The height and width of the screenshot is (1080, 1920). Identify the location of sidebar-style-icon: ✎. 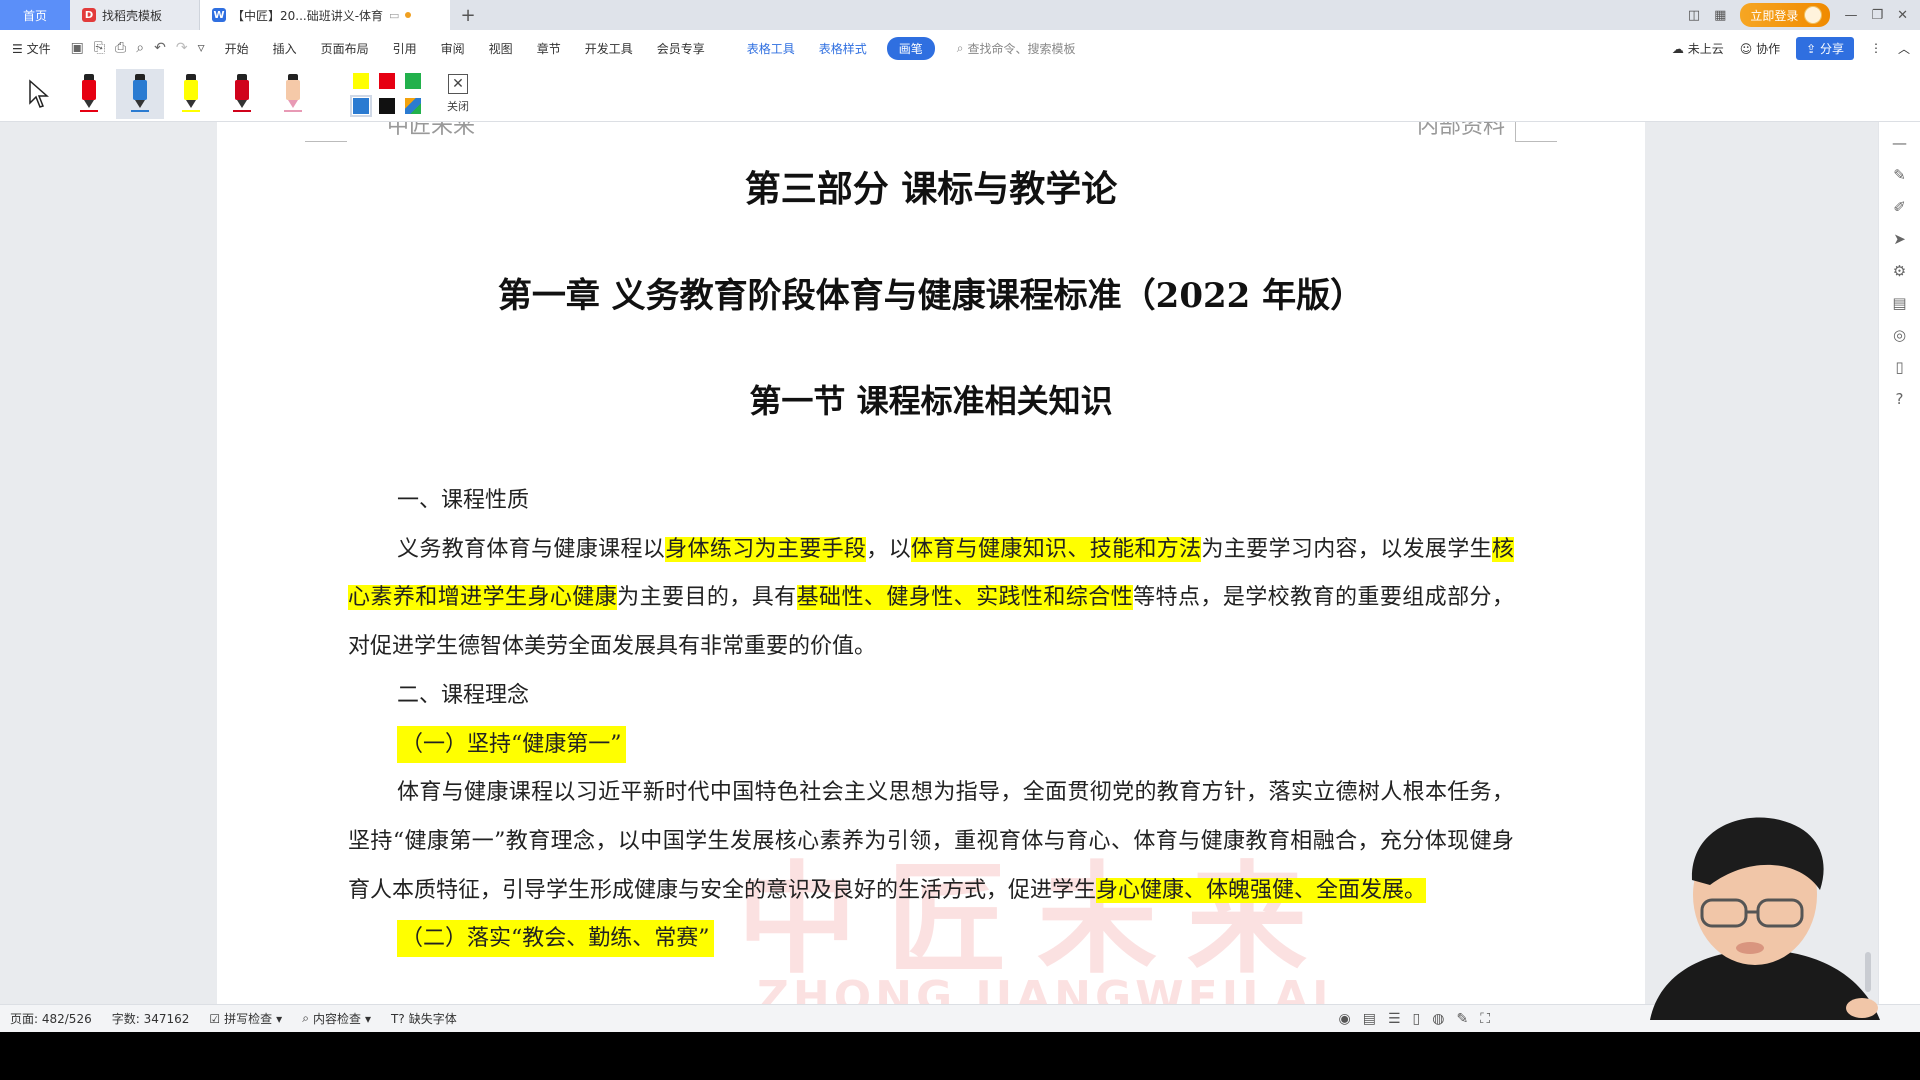
(1899, 175).